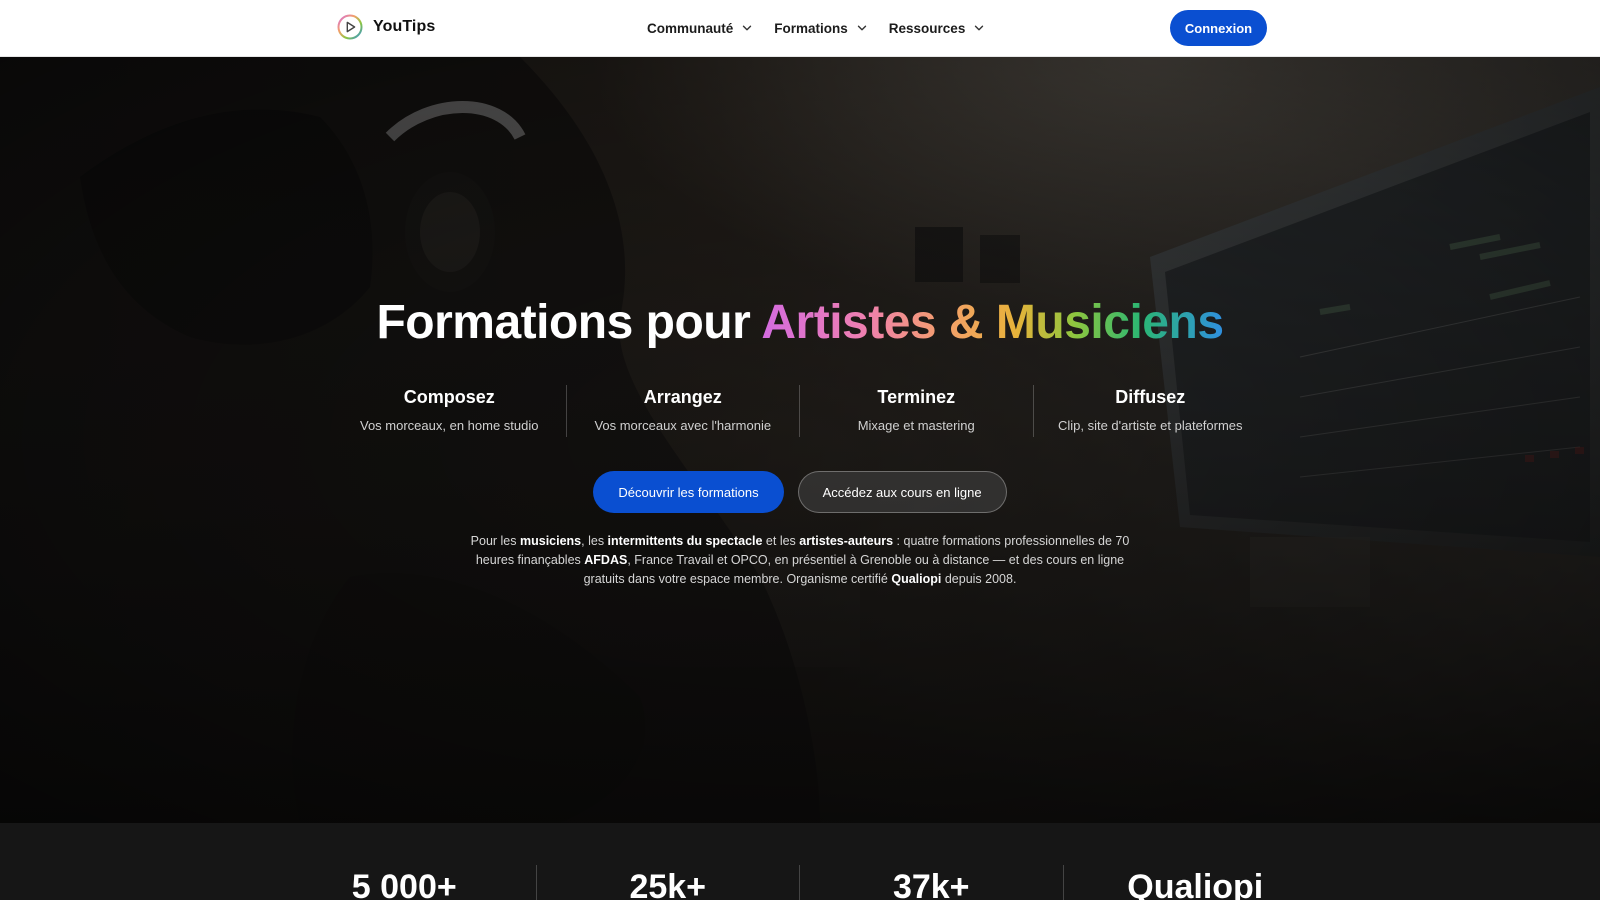  What do you see at coordinates (800, 861) in the screenshot?
I see `stats-section: 5 000+ 25k+ 37k+ Qualiopi` at bounding box center [800, 861].